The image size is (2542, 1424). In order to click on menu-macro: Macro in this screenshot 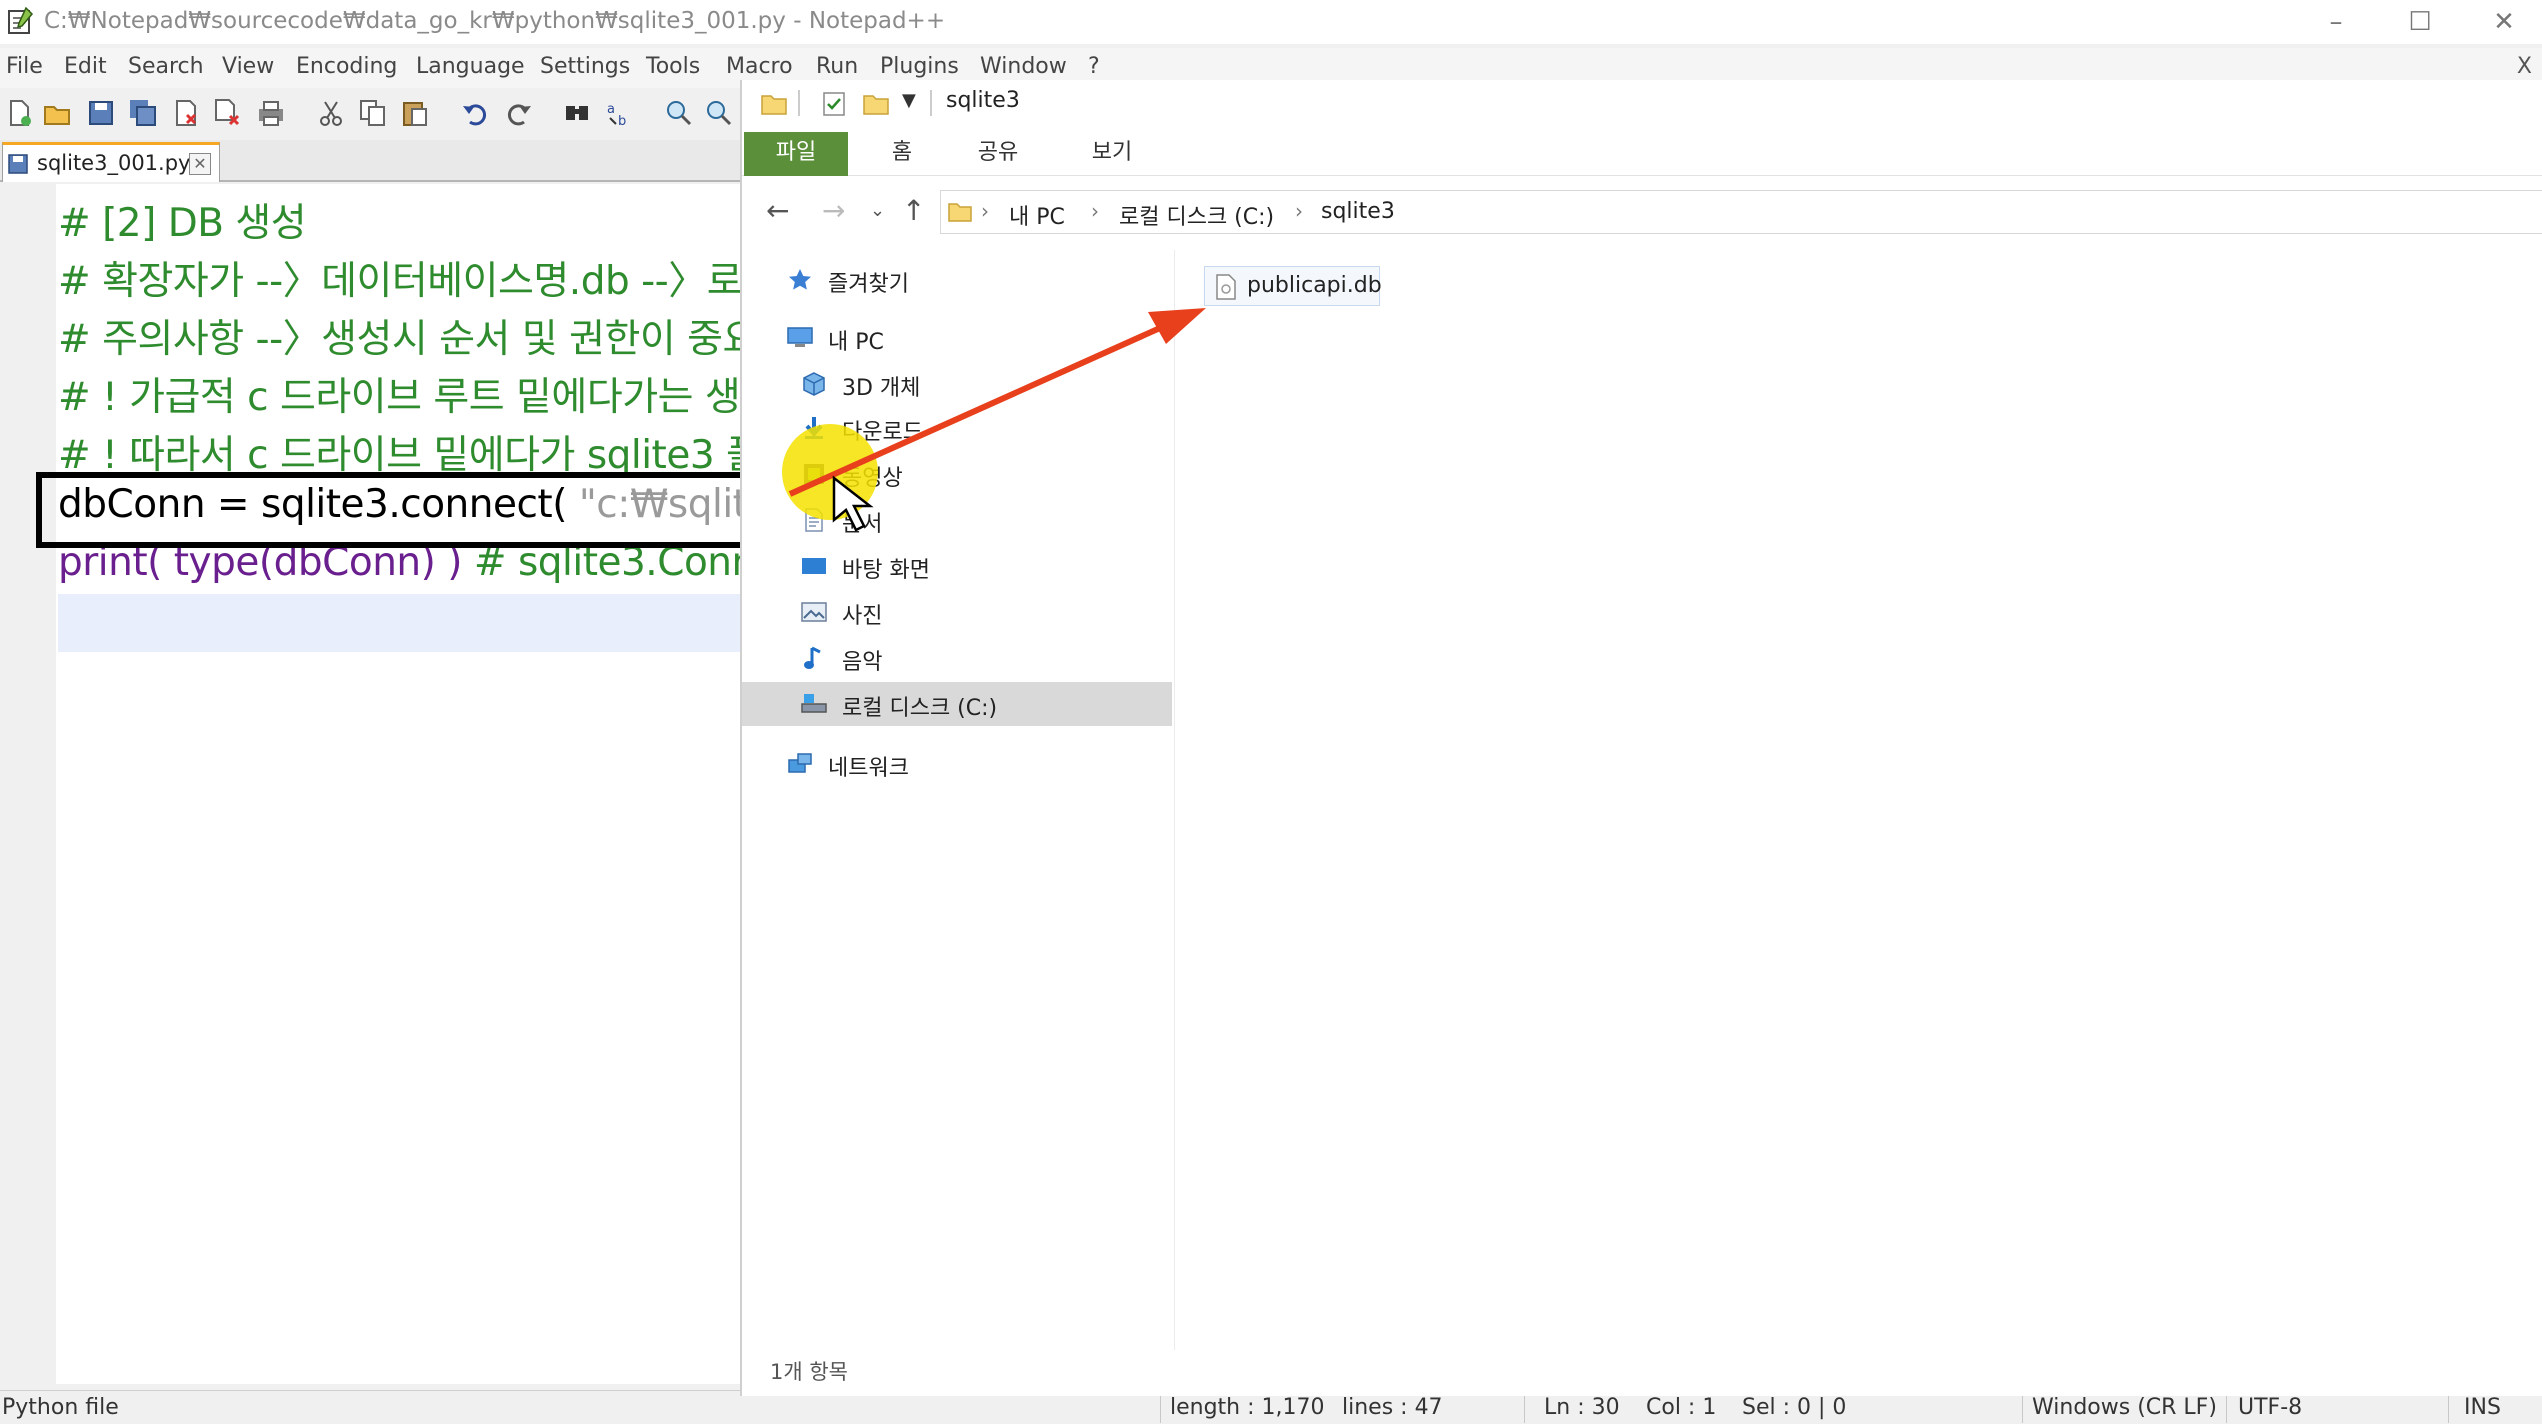, I will do `click(759, 66)`.